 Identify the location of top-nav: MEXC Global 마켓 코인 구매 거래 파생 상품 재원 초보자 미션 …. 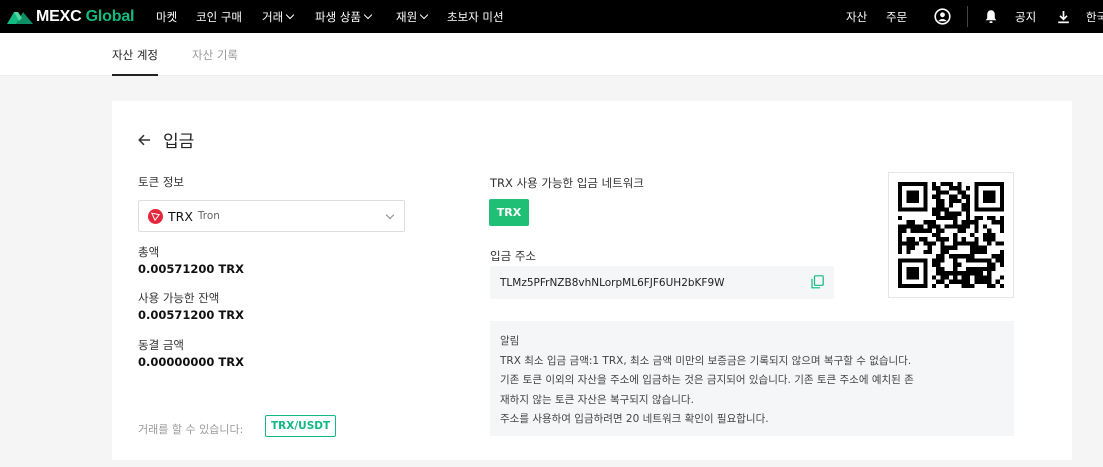
(551, 16).